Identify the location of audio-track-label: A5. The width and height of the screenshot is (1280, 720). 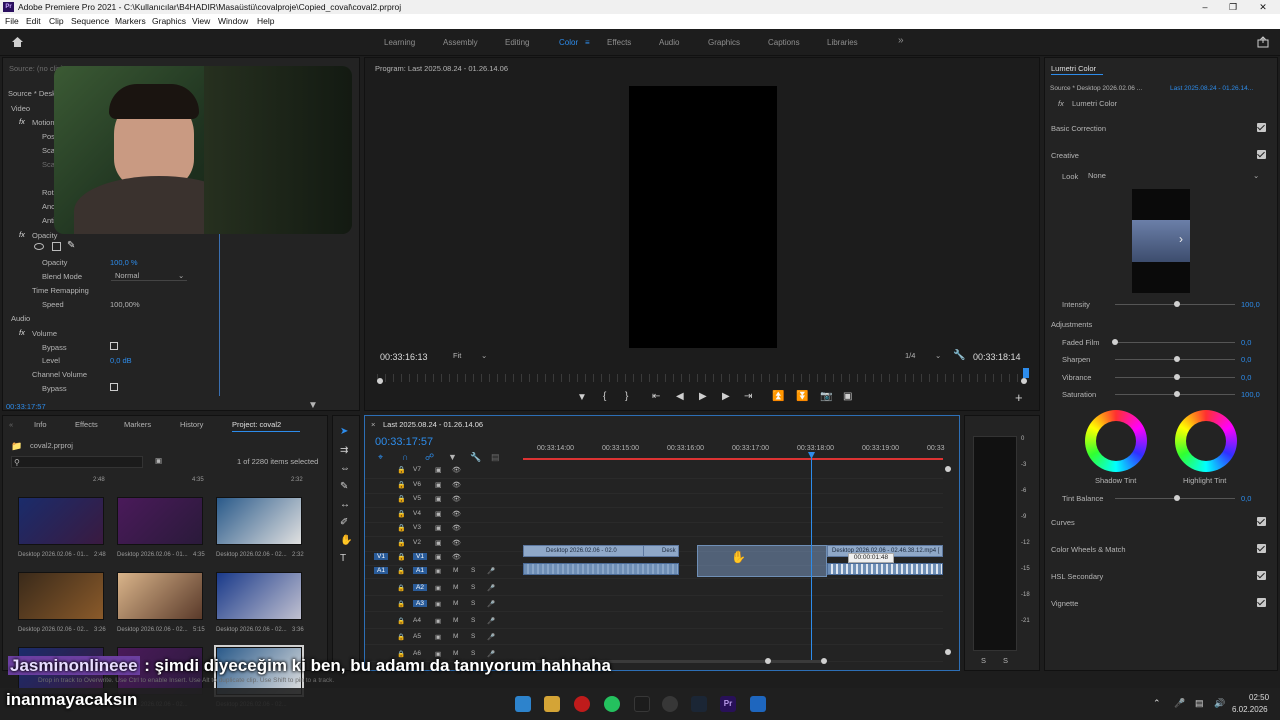
(417, 636).